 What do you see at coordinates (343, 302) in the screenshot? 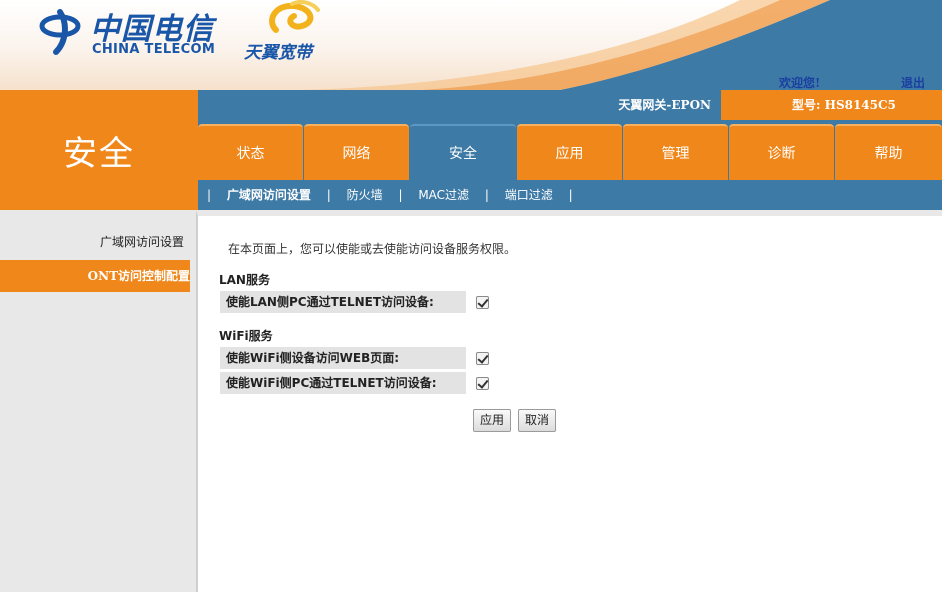
I see `lan-telnet-label: 使能LAN侧PC通过TELNET访问设备:` at bounding box center [343, 302].